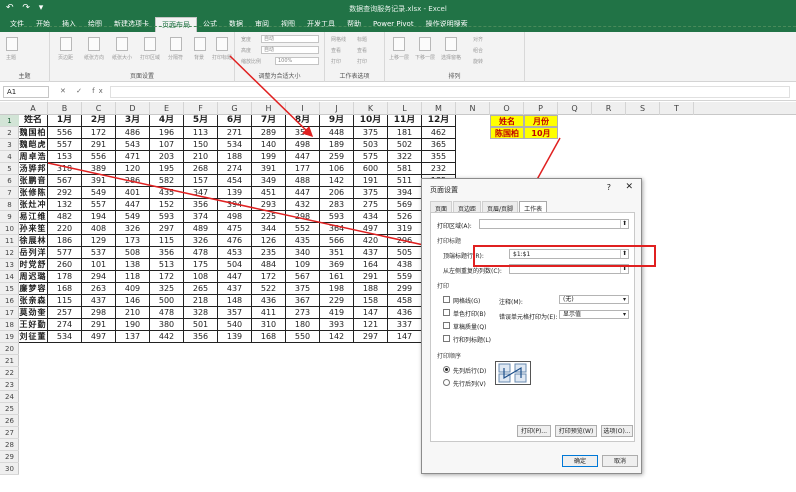 This screenshot has width=796, height=492. I want to click on headings-checkbox, so click(446, 338).